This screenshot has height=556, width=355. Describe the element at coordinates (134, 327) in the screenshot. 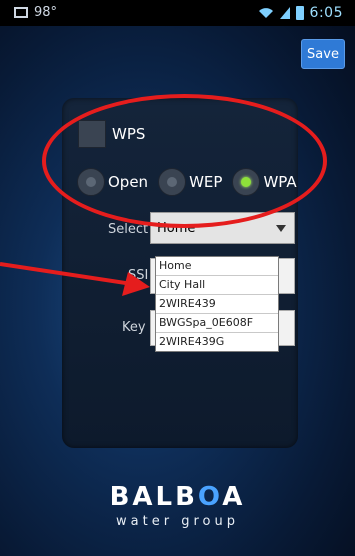

I see `key-label: Key` at that location.